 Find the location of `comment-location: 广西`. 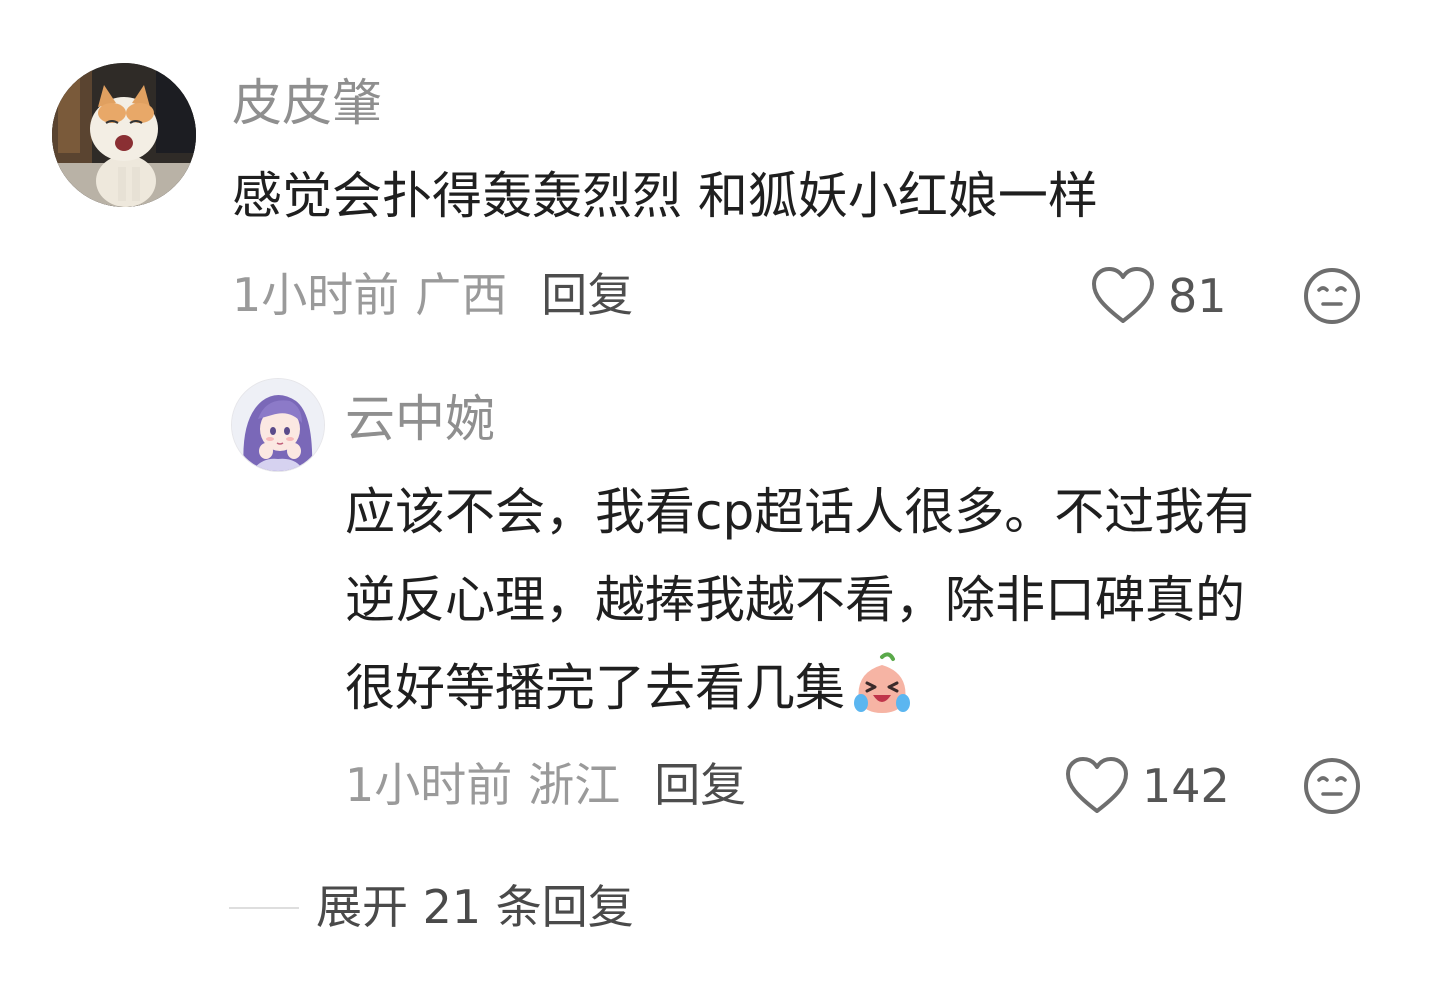

comment-location: 广西 is located at coordinates (461, 295).